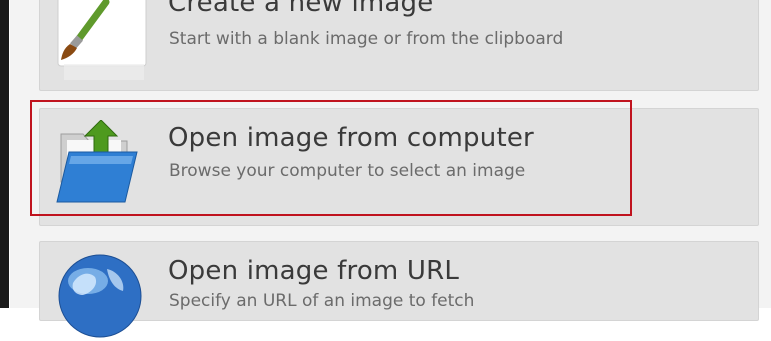 The height and width of the screenshot is (341, 771). I want to click on folder-upload-icon, so click(97, 161).